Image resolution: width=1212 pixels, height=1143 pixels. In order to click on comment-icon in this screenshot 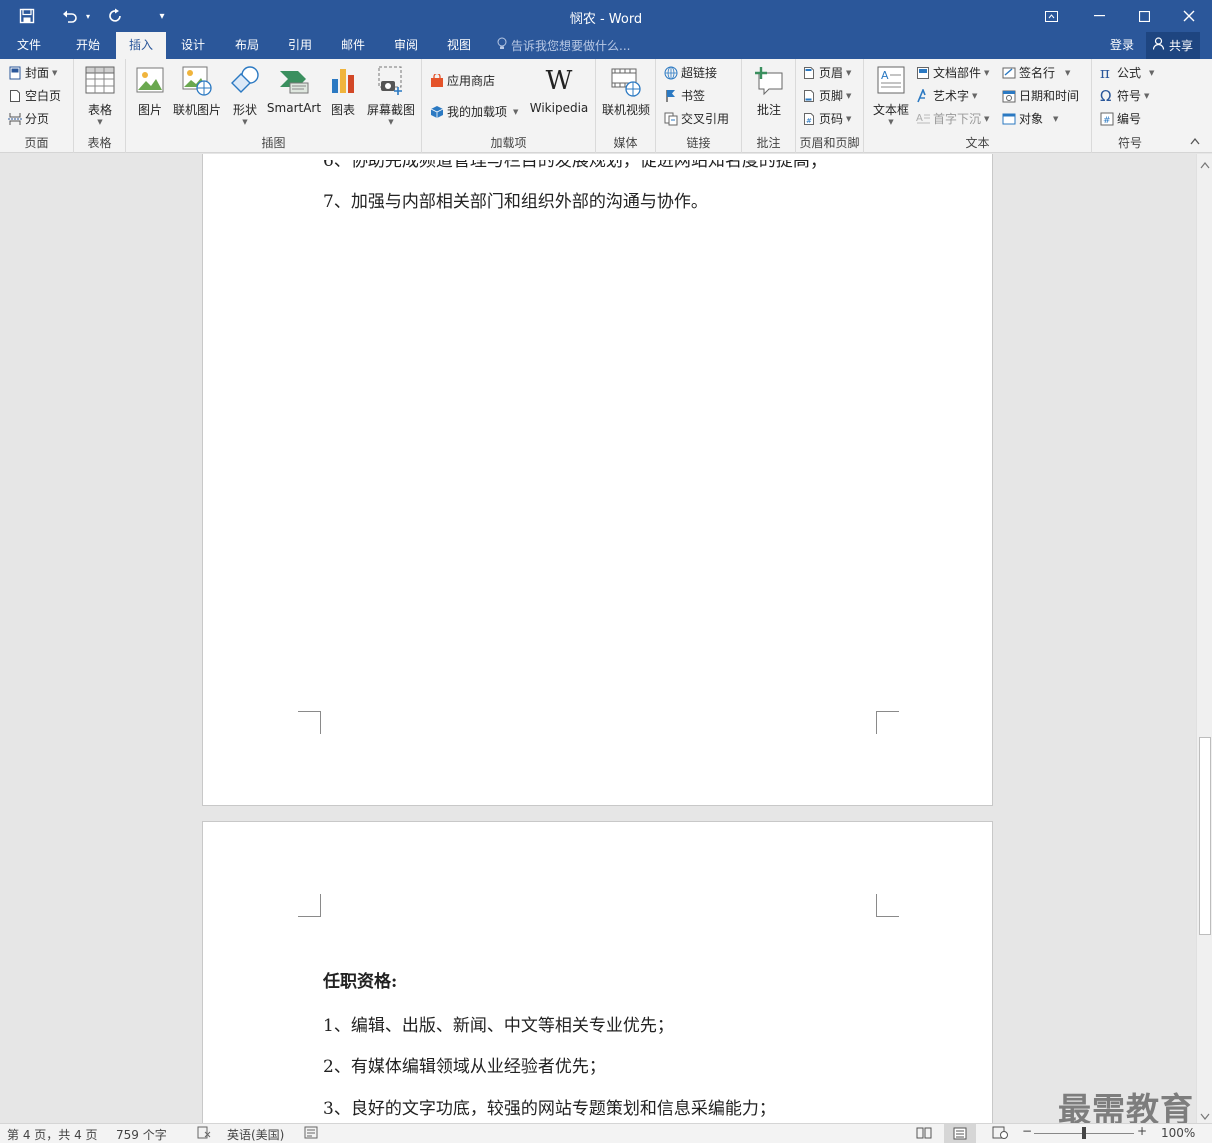, I will do `click(769, 81)`.